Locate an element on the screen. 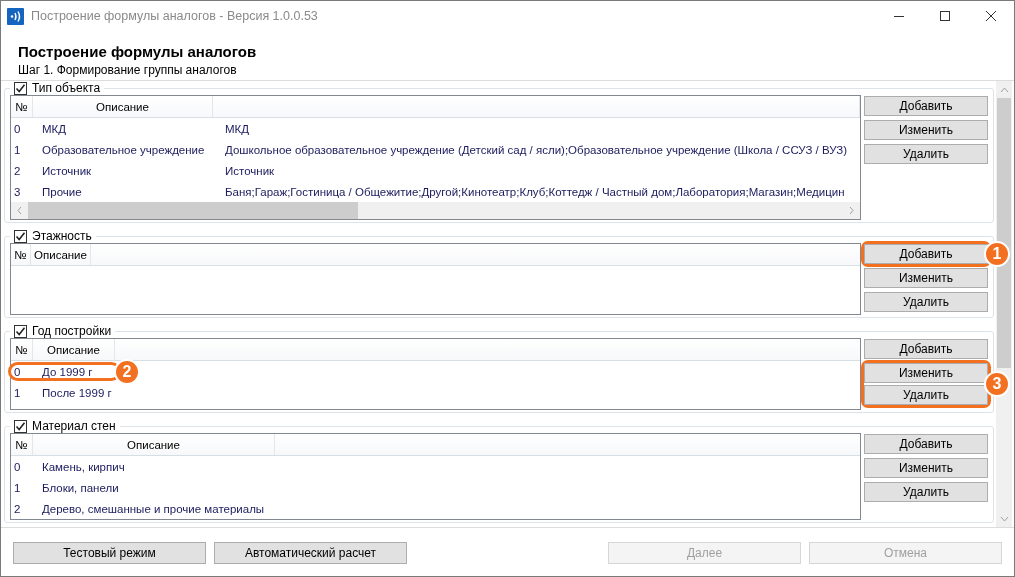  table-cell-text: Баня;Гараж;Гостиница / Общежитие;Другой;Кинотеатр;Клуб;Коттедж / Частный дом;Лаборатория;Магазин;Медицин is located at coordinates (535, 191).